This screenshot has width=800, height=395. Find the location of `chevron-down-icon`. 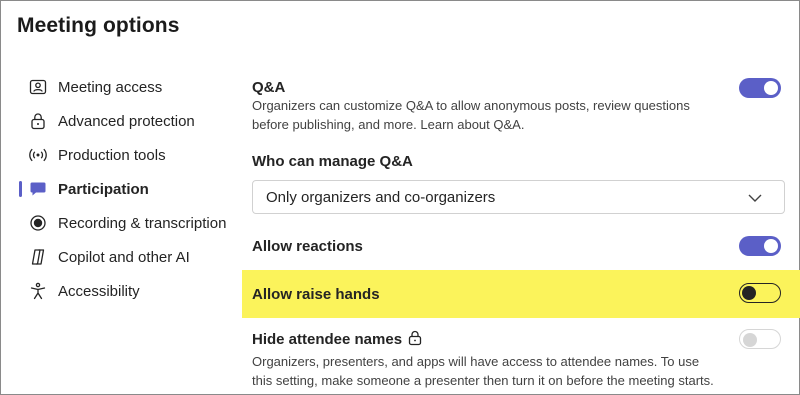

chevron-down-icon is located at coordinates (755, 198).